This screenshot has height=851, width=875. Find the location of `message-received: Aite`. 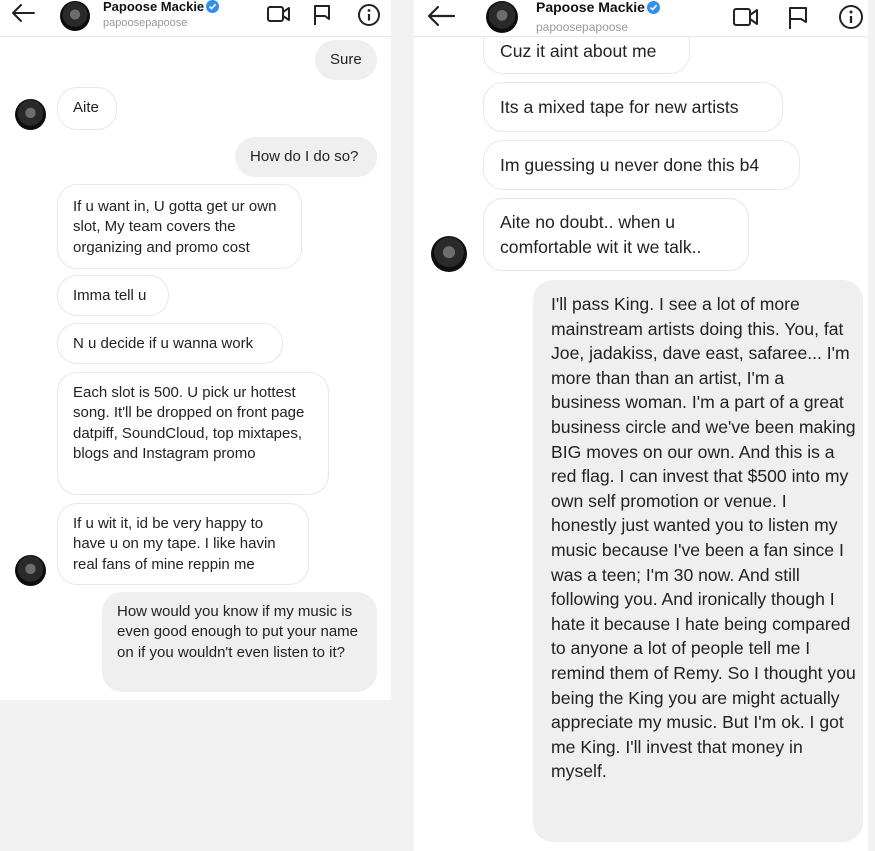

message-received: Aite is located at coordinates (87, 108).